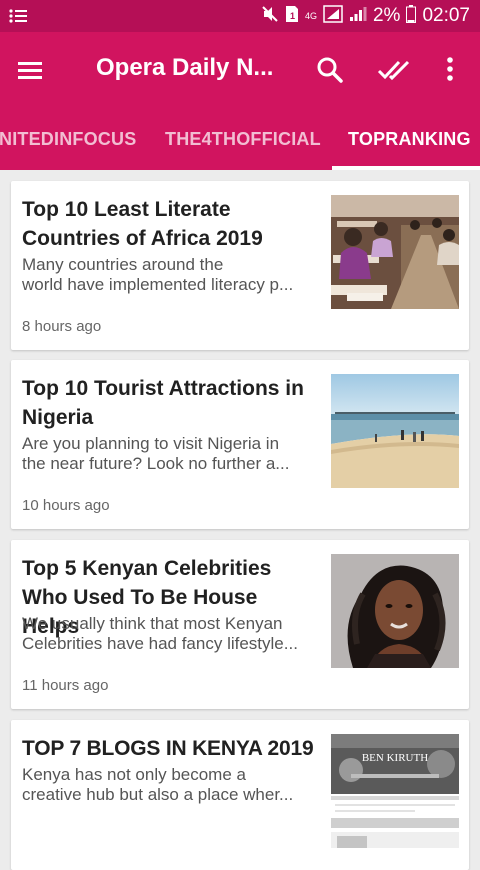 The height and width of the screenshot is (870, 480). Describe the element at coordinates (358, 16) in the screenshot. I see `signal-strength-icon` at that location.